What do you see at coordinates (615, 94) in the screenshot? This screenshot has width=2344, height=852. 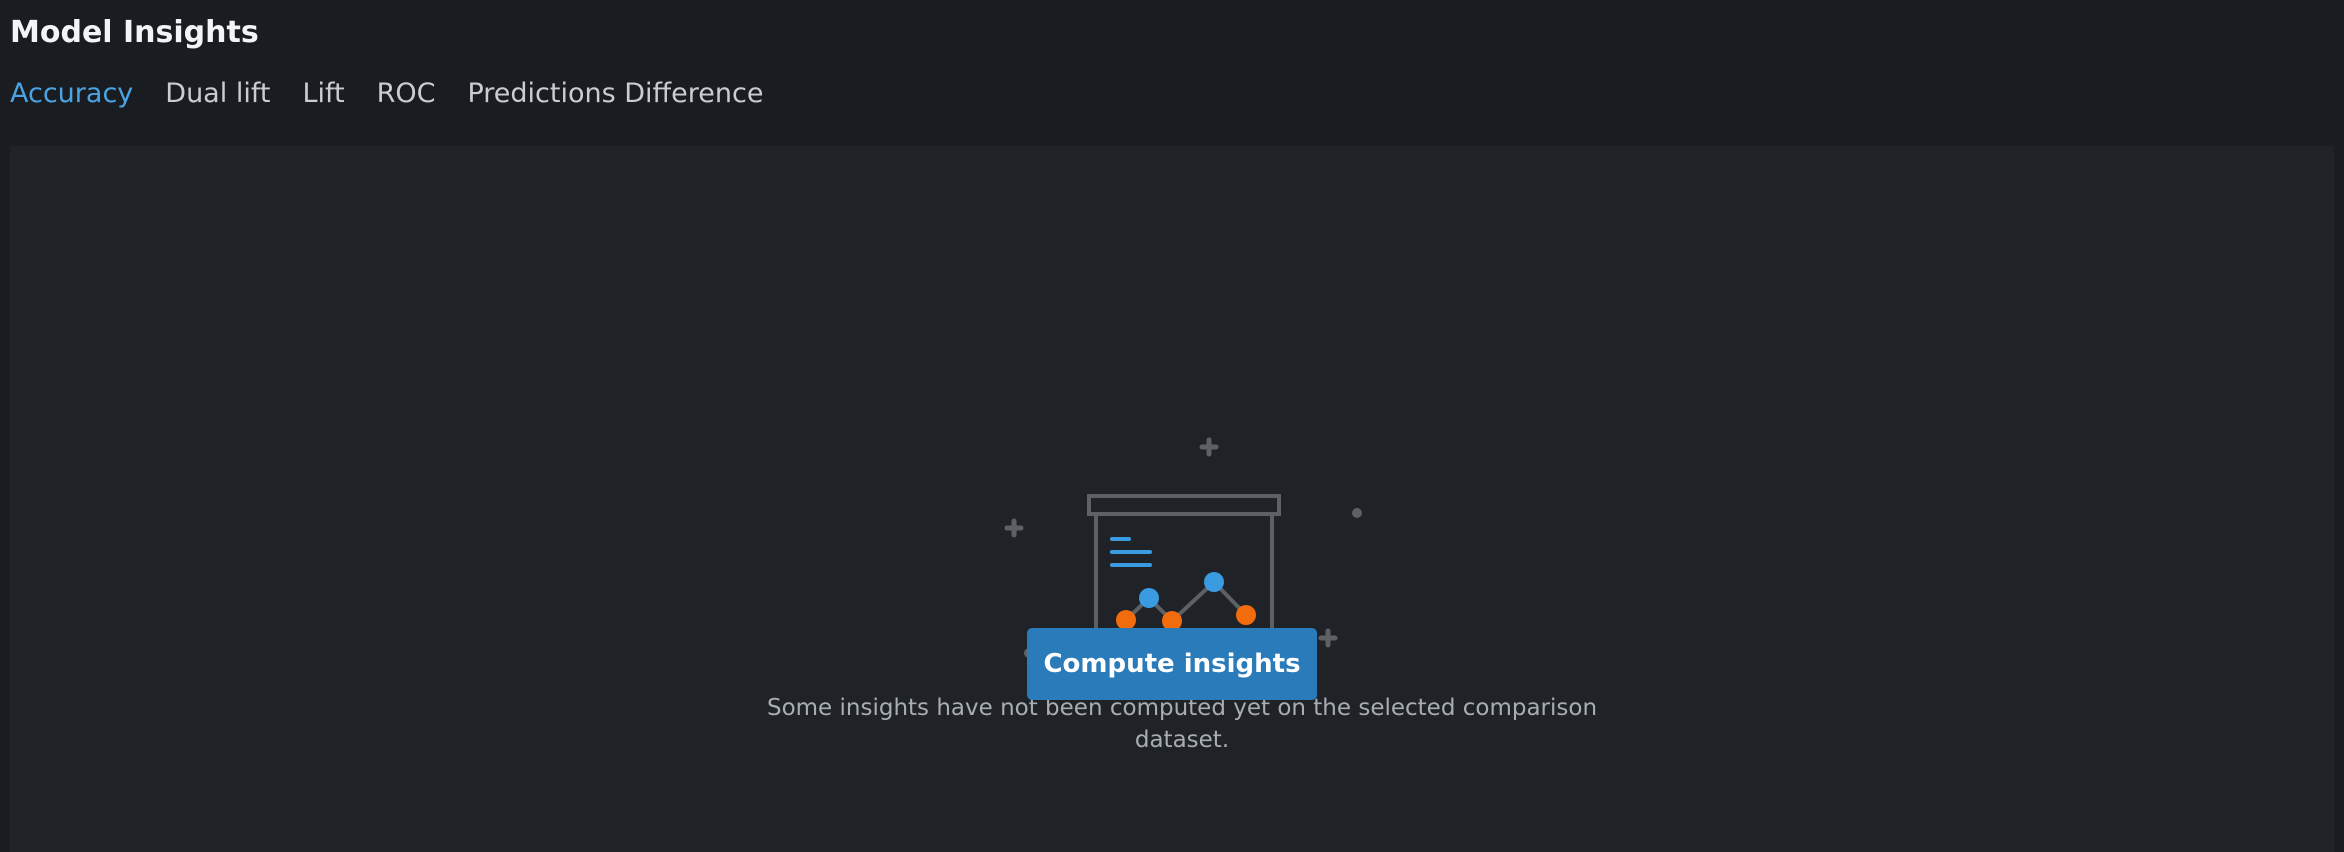 I see `tab-predictions-difference: Predictions Difference` at bounding box center [615, 94].